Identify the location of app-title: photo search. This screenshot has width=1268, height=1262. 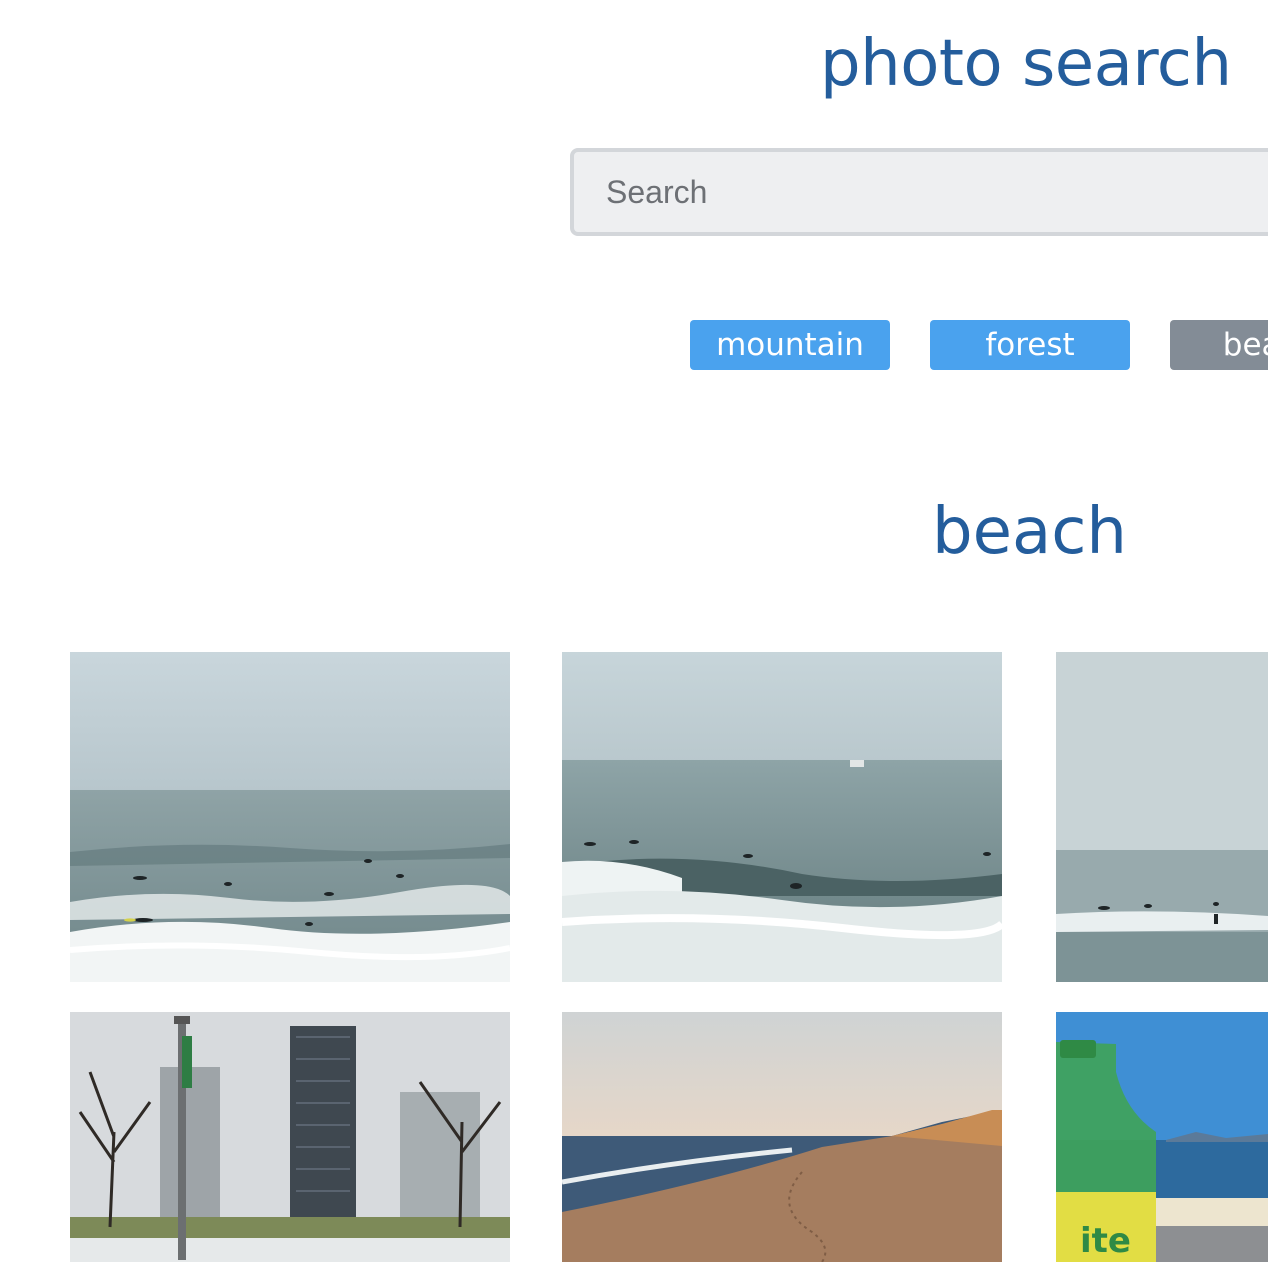
(1026, 64).